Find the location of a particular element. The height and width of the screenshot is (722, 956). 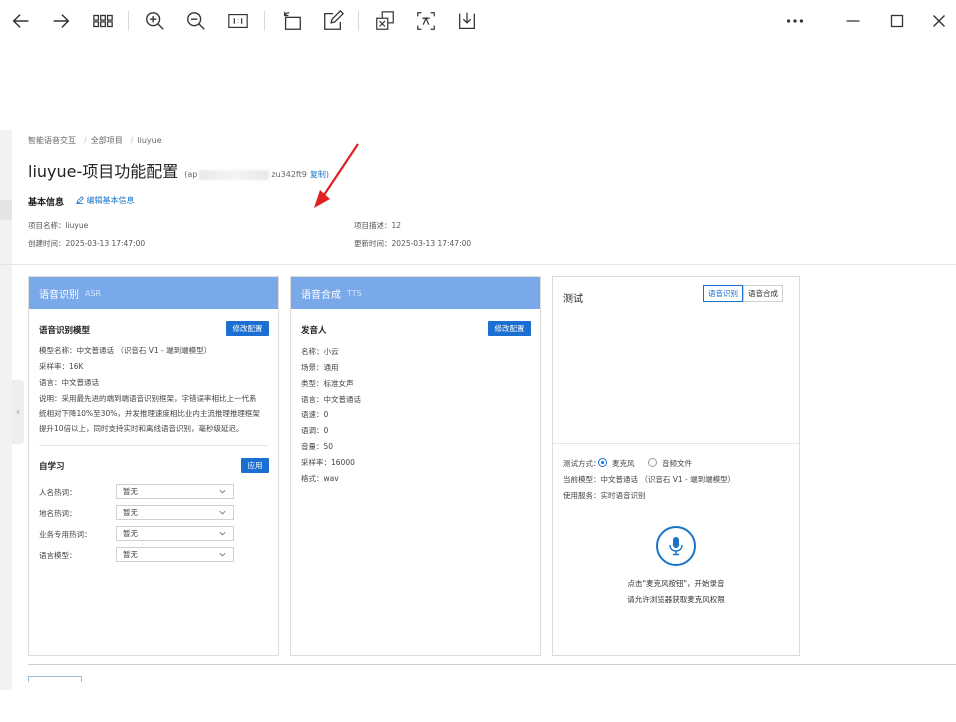

close-icon is located at coordinates (939, 21).